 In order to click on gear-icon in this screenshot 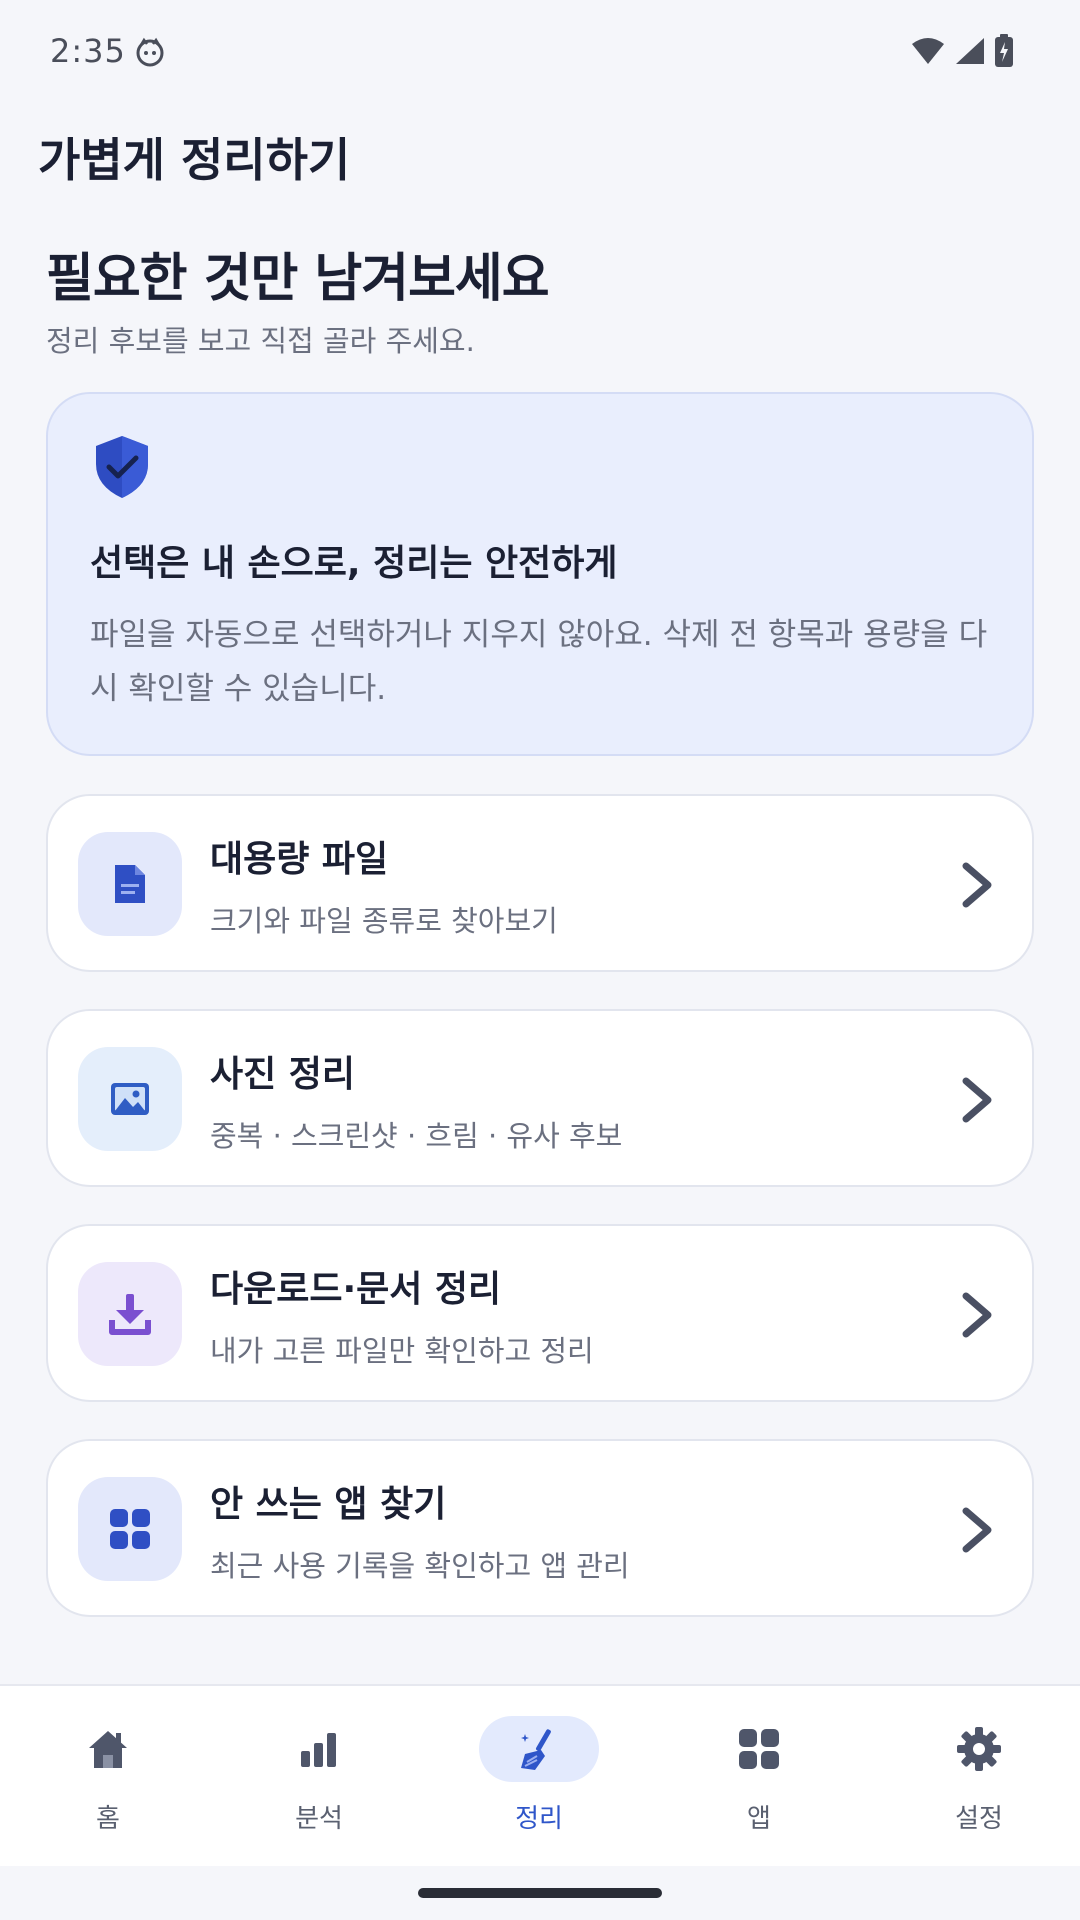, I will do `click(979, 1749)`.